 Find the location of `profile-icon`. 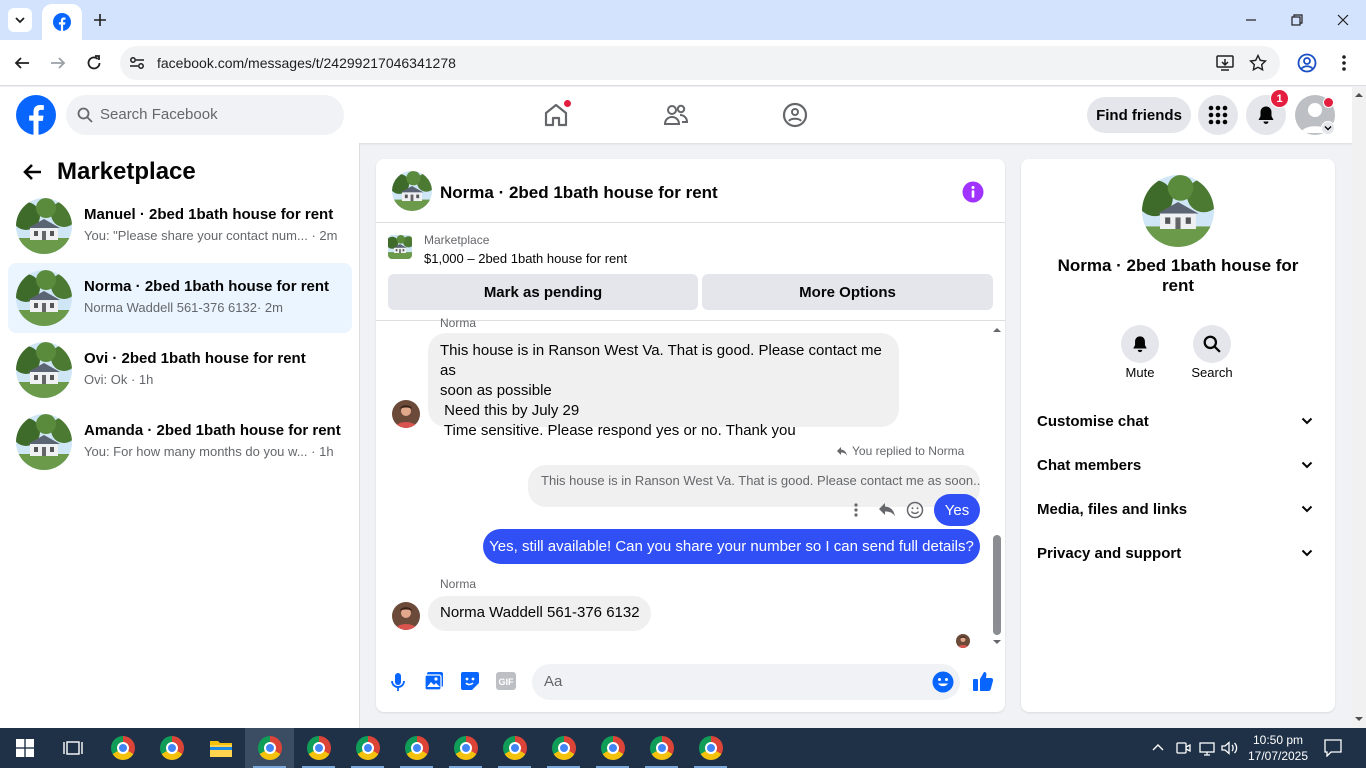

profile-icon is located at coordinates (1307, 63).